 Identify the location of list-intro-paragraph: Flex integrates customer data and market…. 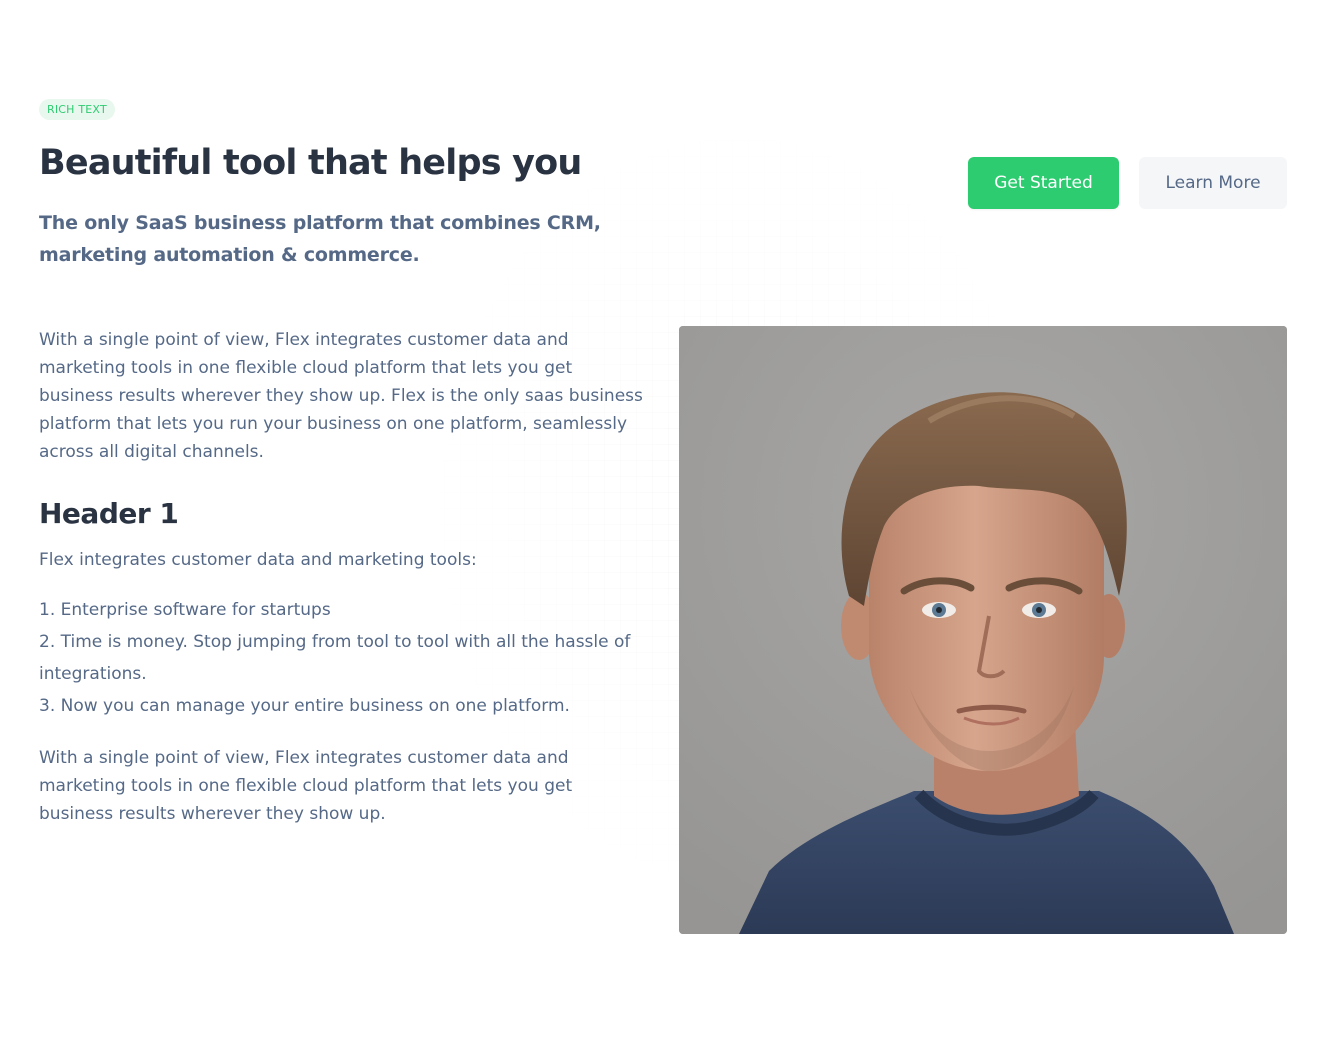
(258, 560).